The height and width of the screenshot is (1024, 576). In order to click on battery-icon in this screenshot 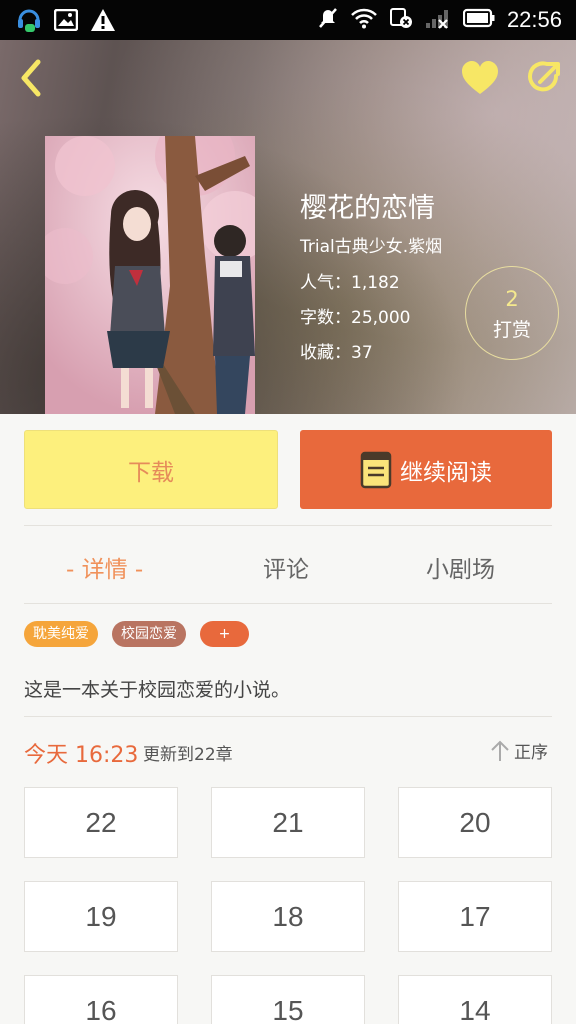, I will do `click(478, 20)`.